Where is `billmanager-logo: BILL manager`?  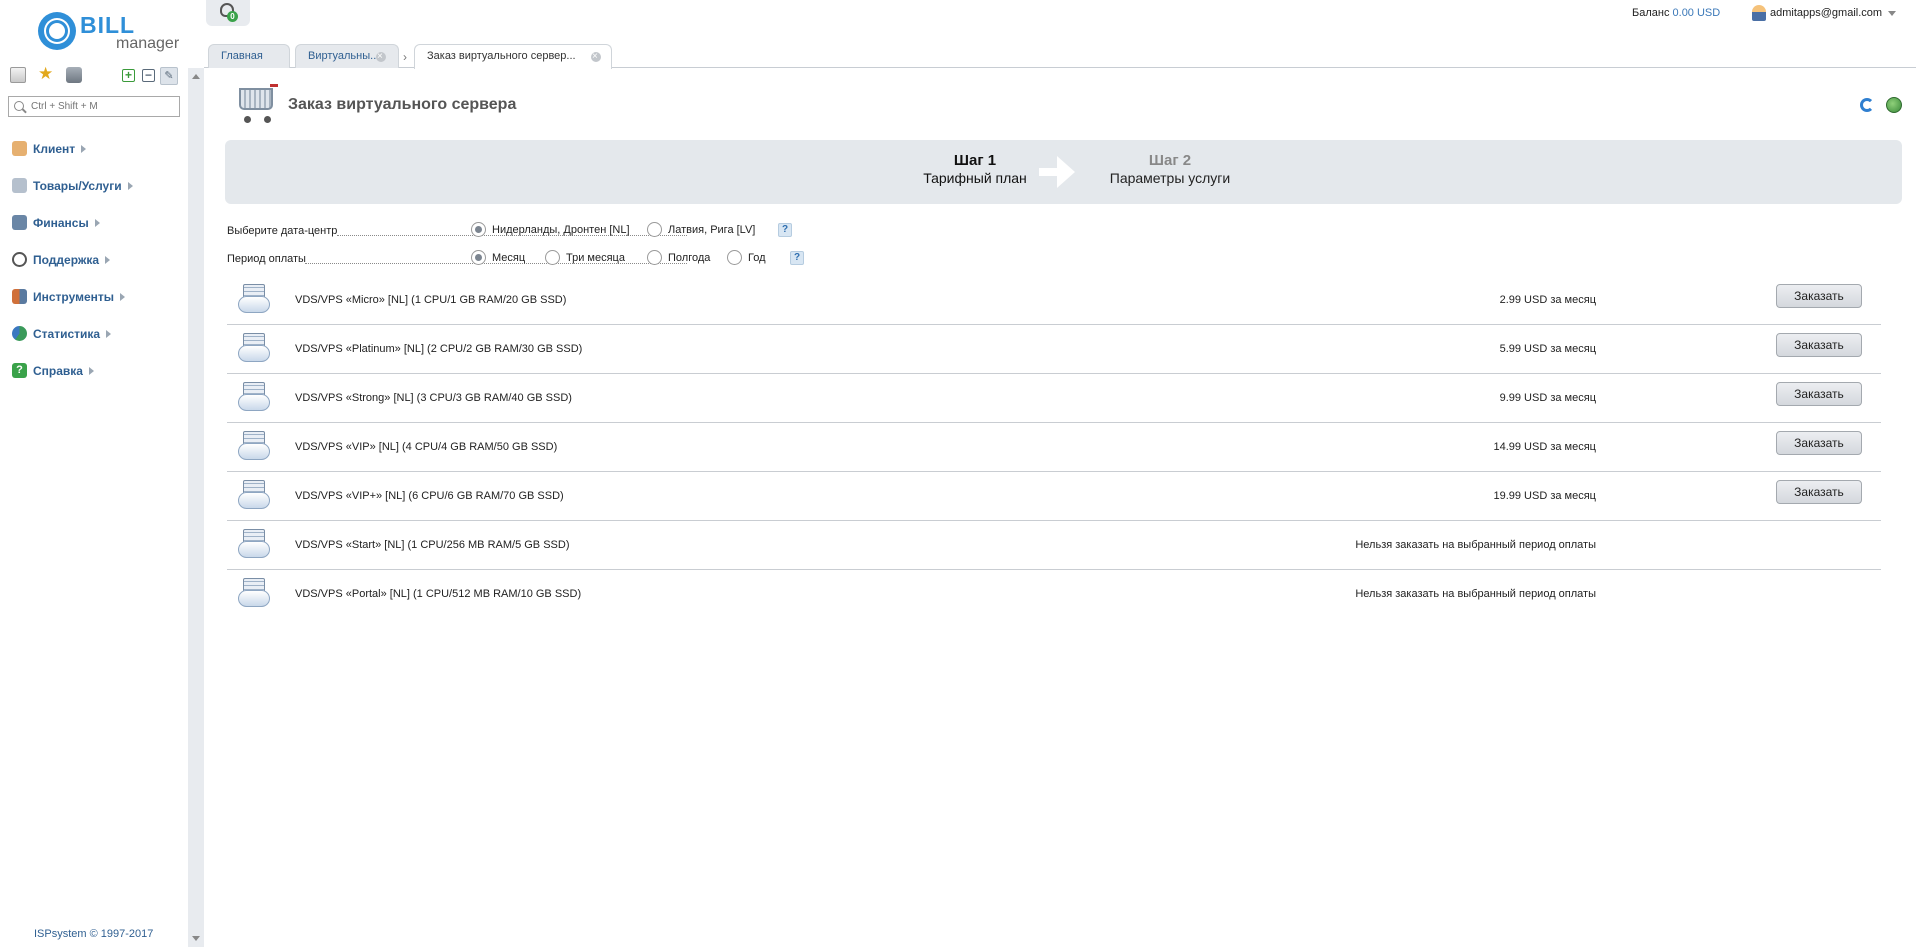 billmanager-logo: BILL manager is located at coordinates (108, 33).